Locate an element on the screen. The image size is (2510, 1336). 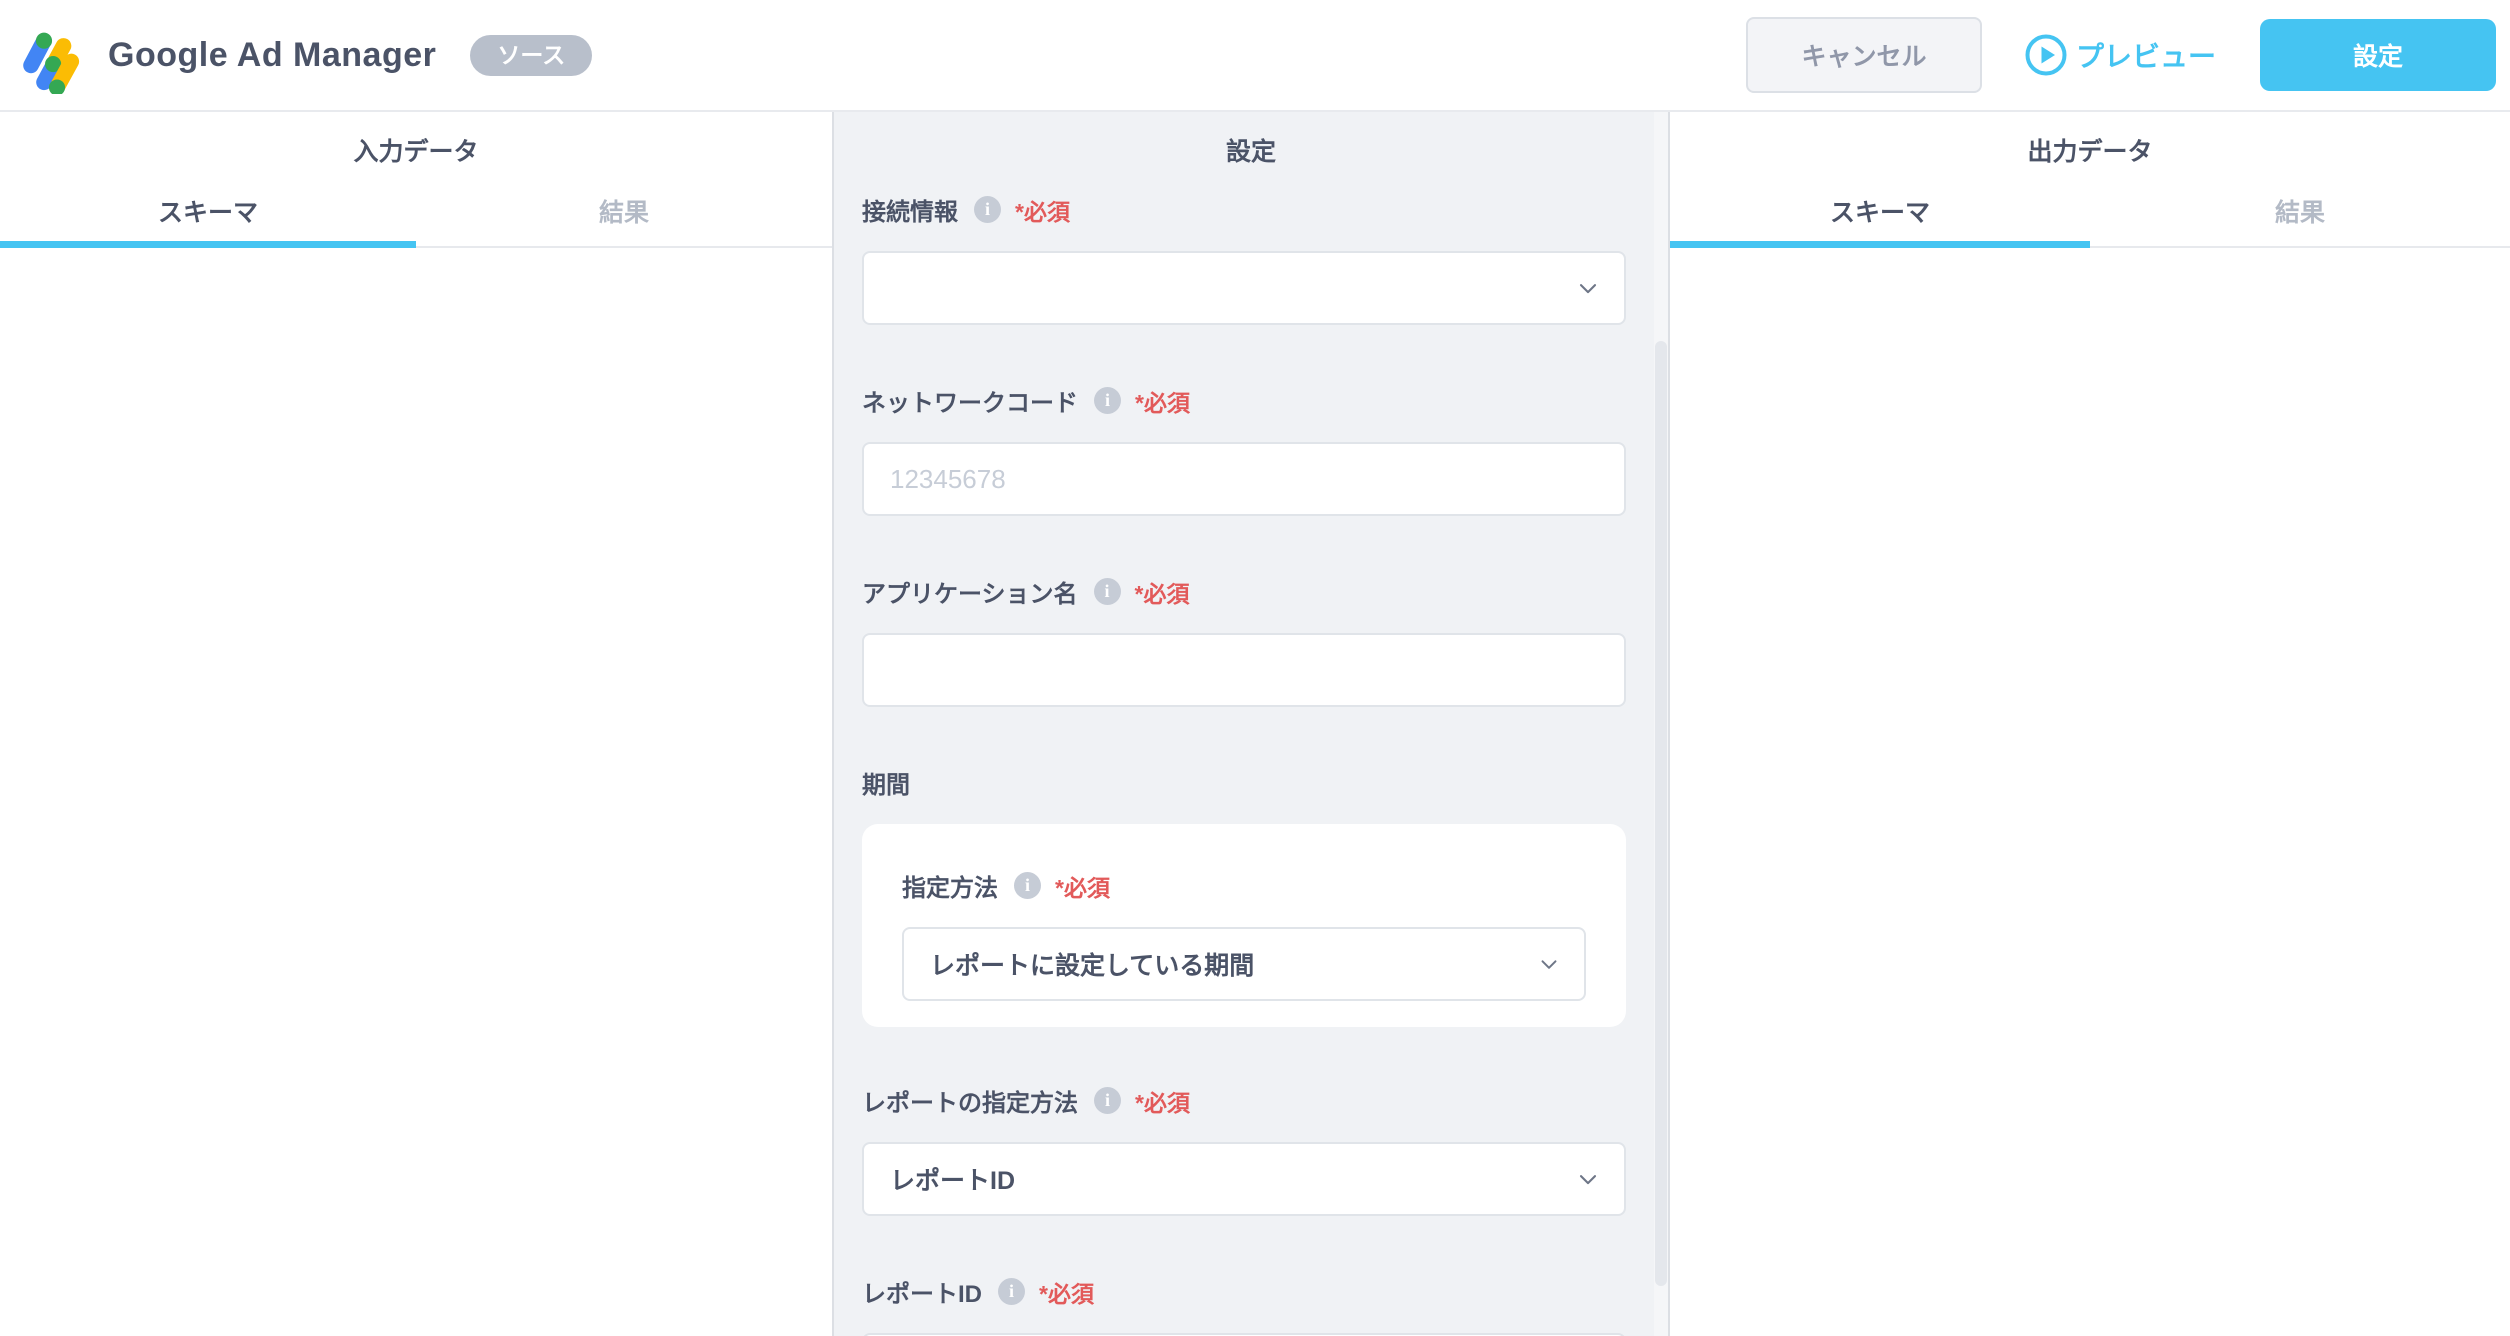
report-method-label: レポートの指定方法 is located at coordinates (970, 1103).